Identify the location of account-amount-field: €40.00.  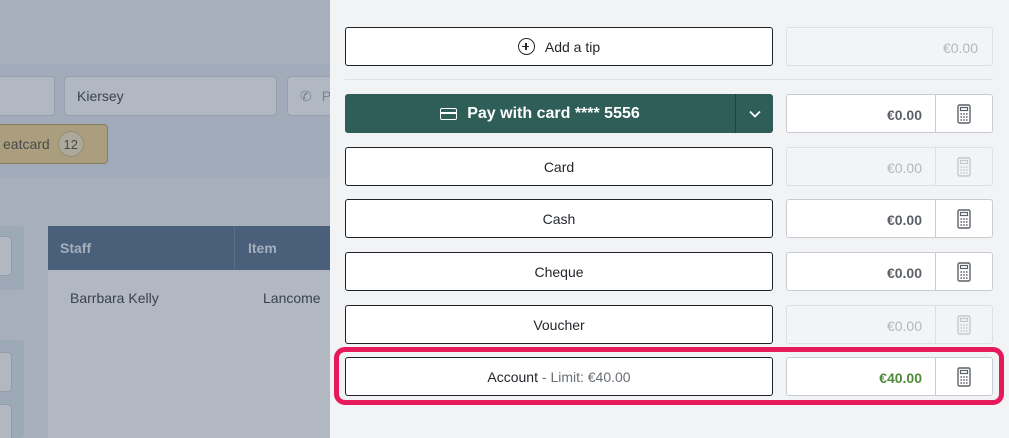
(889, 376).